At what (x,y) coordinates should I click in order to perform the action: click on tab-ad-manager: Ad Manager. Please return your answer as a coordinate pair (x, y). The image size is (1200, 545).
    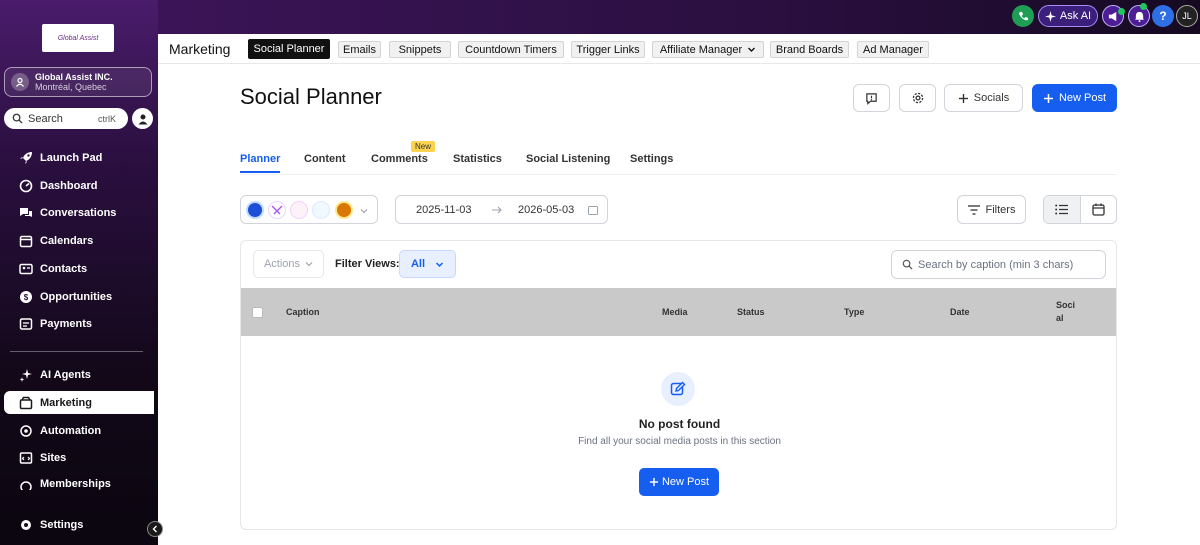
    Looking at the image, I should click on (893, 49).